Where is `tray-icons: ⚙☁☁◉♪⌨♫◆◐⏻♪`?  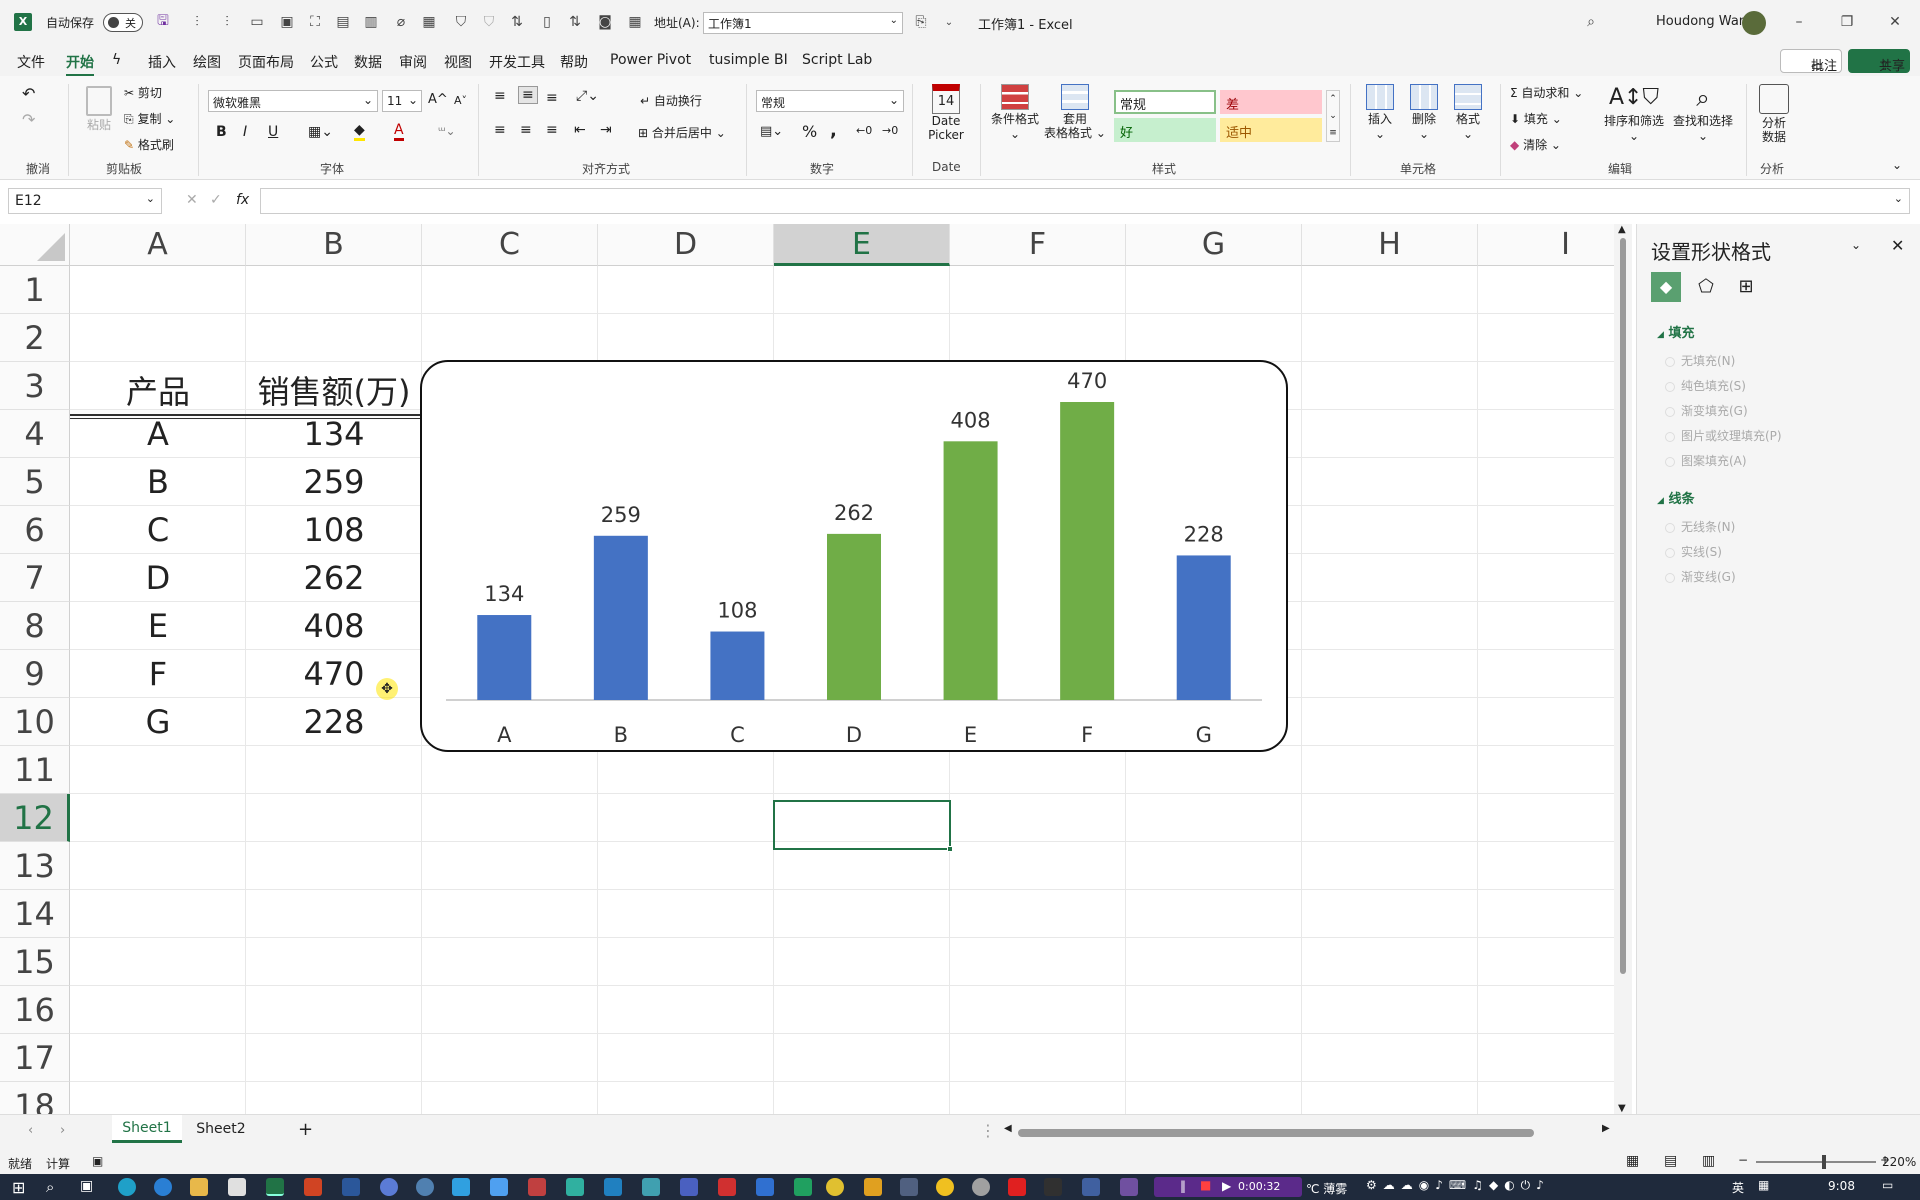 tray-icons: ⚙☁☁◉♪⌨♫◆◐⏻♪ is located at coordinates (1458, 1185).